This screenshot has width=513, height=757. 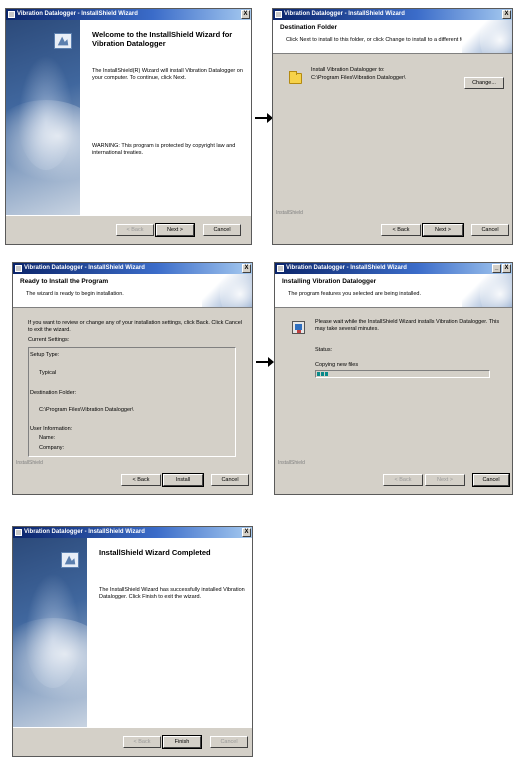 I want to click on header-title: Ready to Install the Program, so click(x=64, y=281).